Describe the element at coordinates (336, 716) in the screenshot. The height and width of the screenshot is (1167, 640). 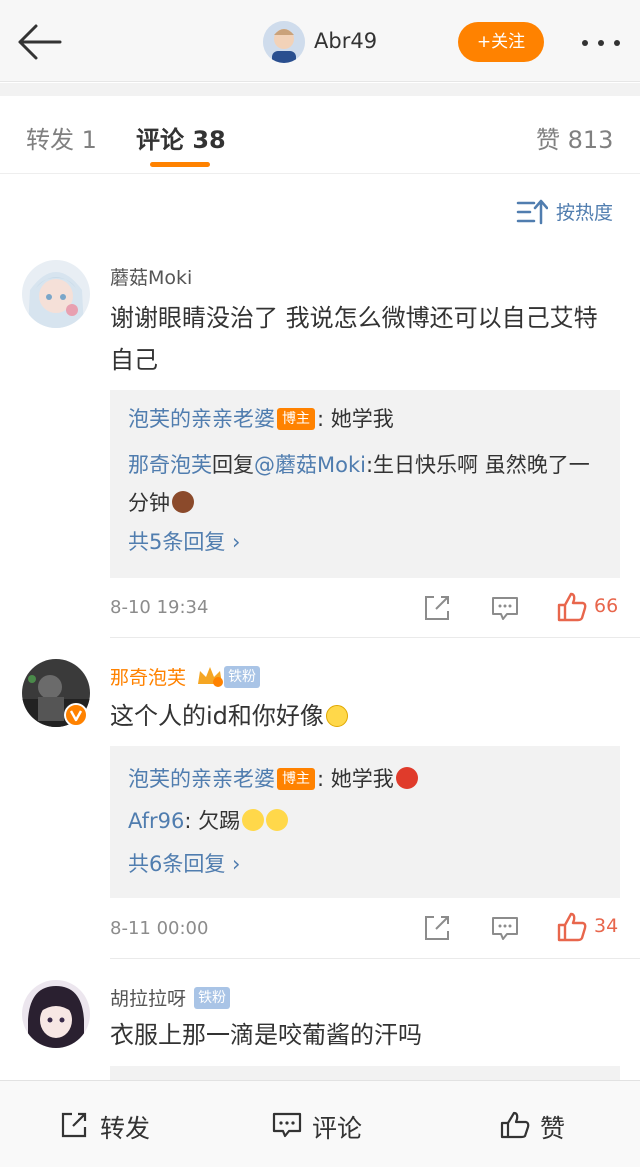
I see `smile-emoji-icon` at that location.